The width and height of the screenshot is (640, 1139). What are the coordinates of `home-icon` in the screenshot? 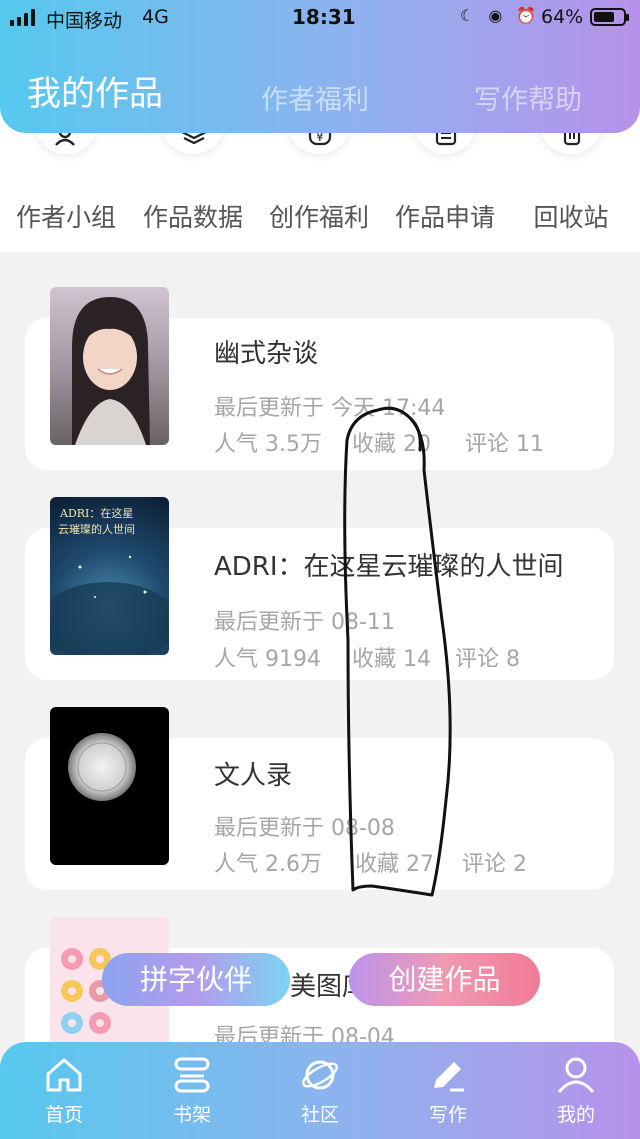 It's located at (64, 1075).